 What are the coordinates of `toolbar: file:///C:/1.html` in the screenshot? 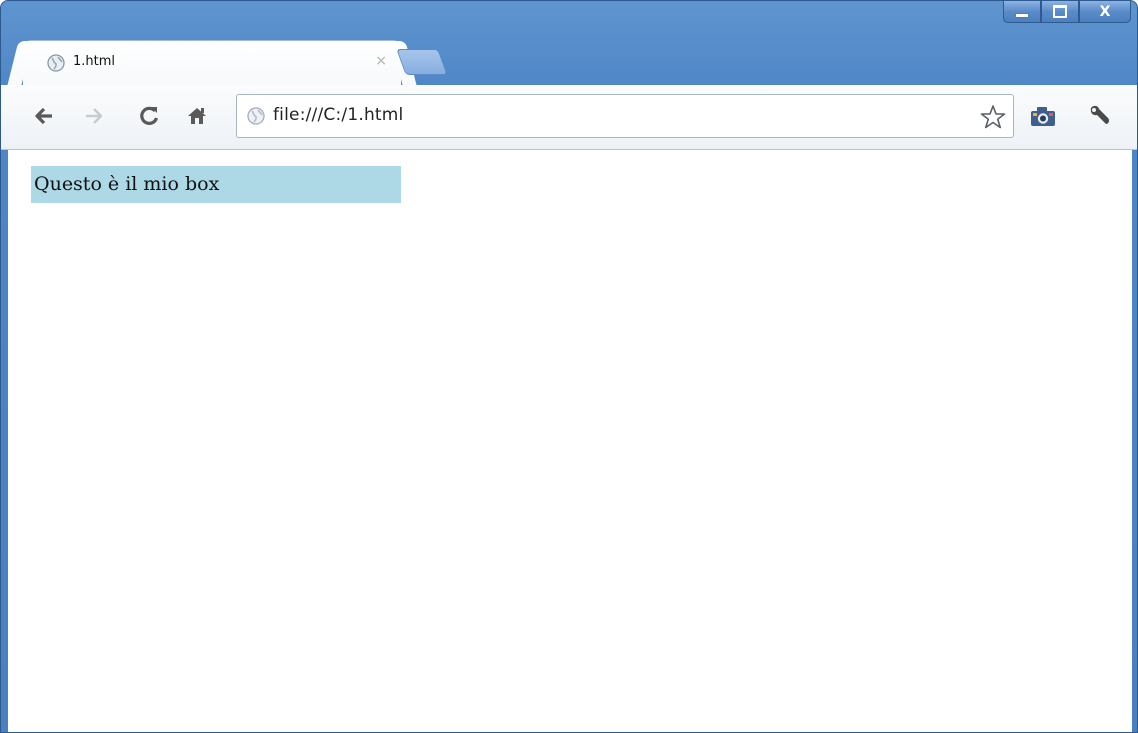 It's located at (569, 117).